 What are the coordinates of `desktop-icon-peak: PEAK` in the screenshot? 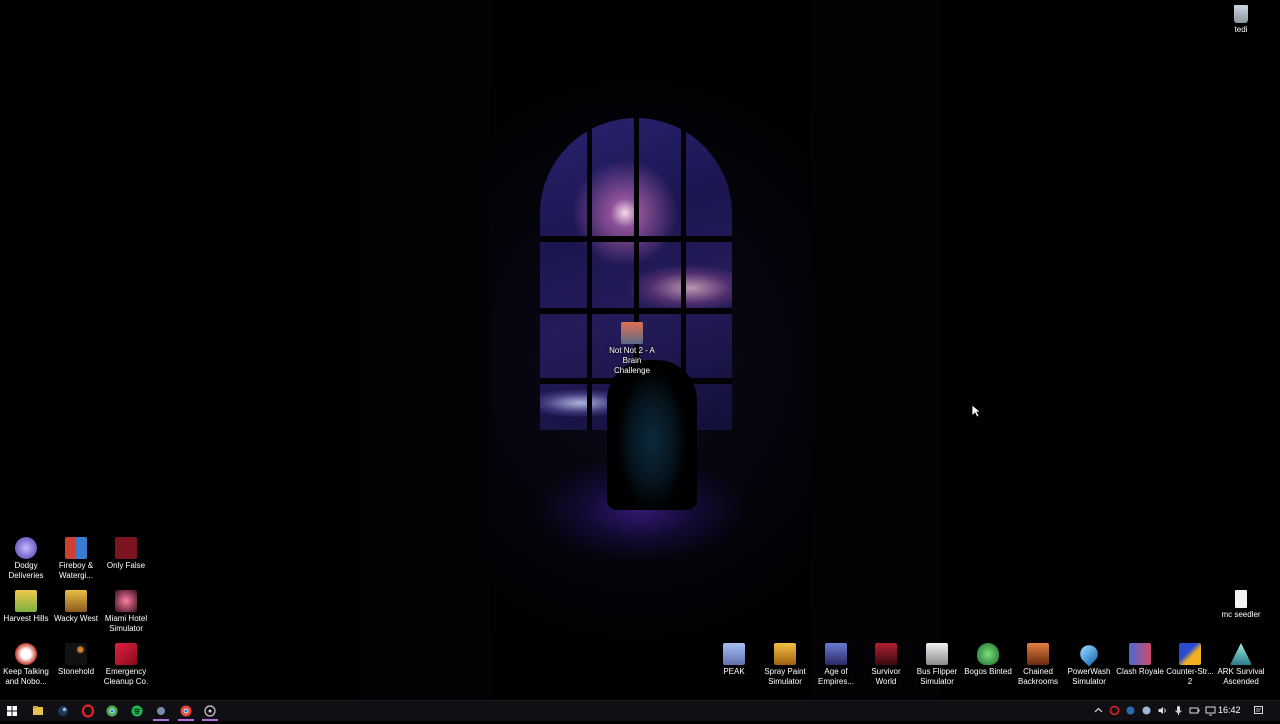 It's located at (734, 660).